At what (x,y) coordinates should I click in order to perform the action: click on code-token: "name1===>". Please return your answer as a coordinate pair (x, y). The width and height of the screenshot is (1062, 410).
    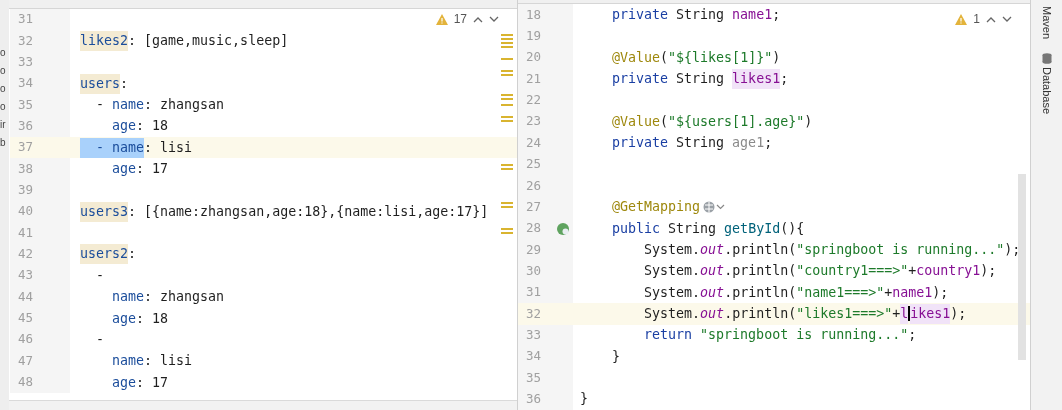
    Looking at the image, I should click on (840, 292).